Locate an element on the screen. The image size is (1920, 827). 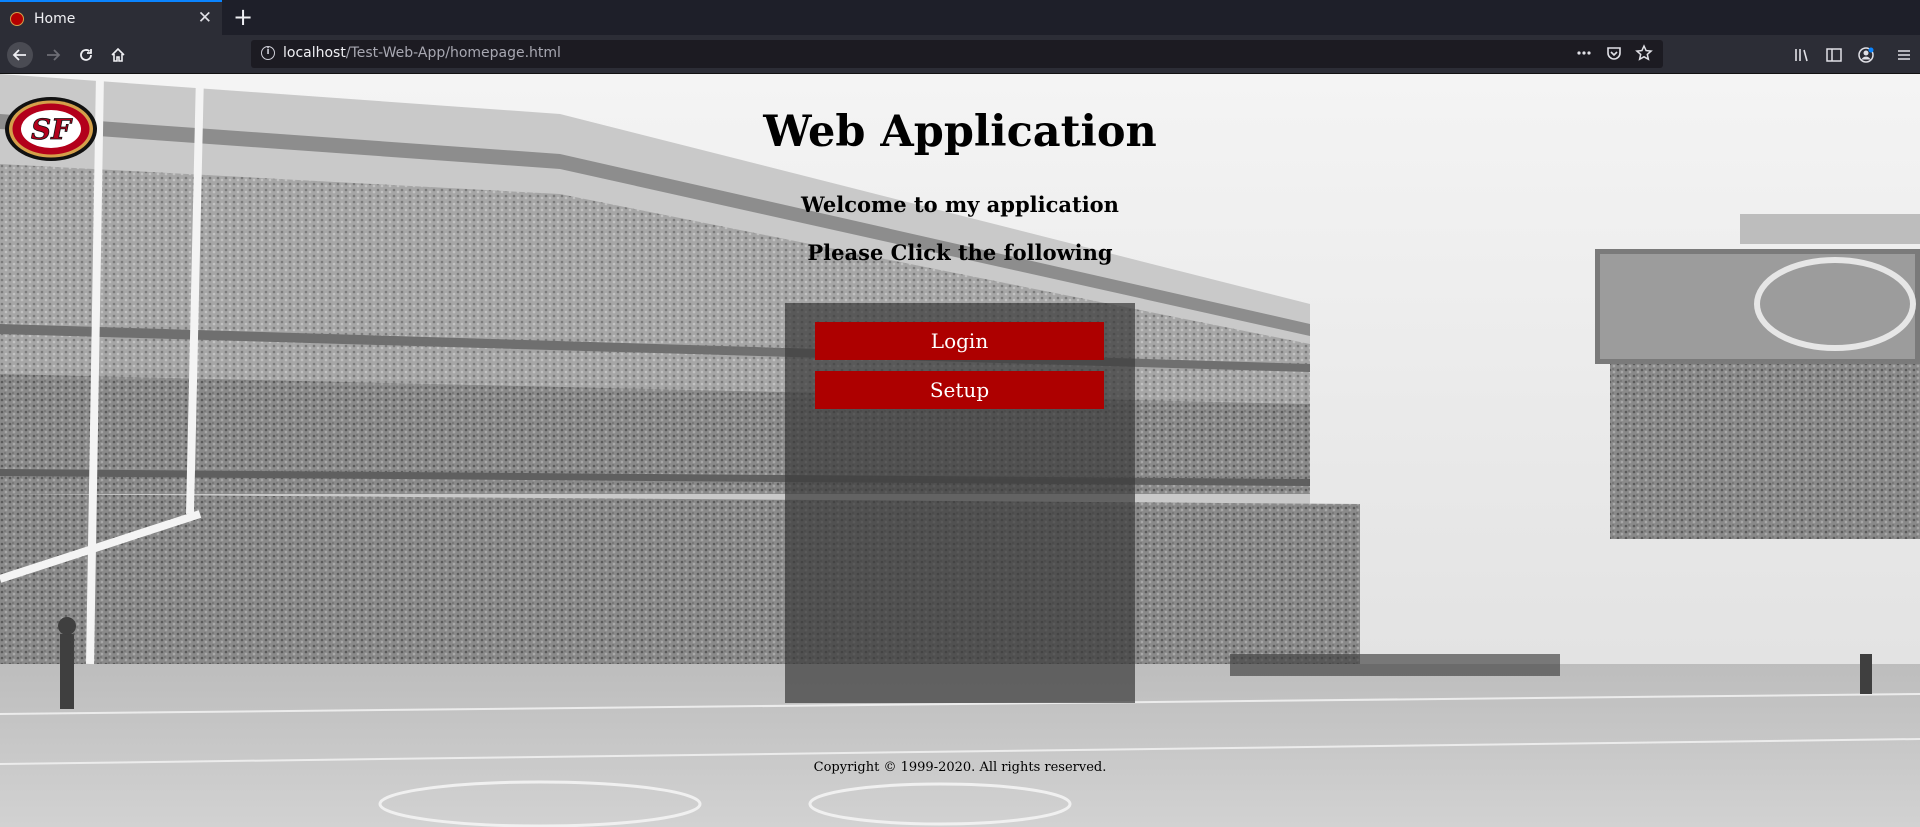
tab-strip: Home ✕ + is located at coordinates (960, 17).